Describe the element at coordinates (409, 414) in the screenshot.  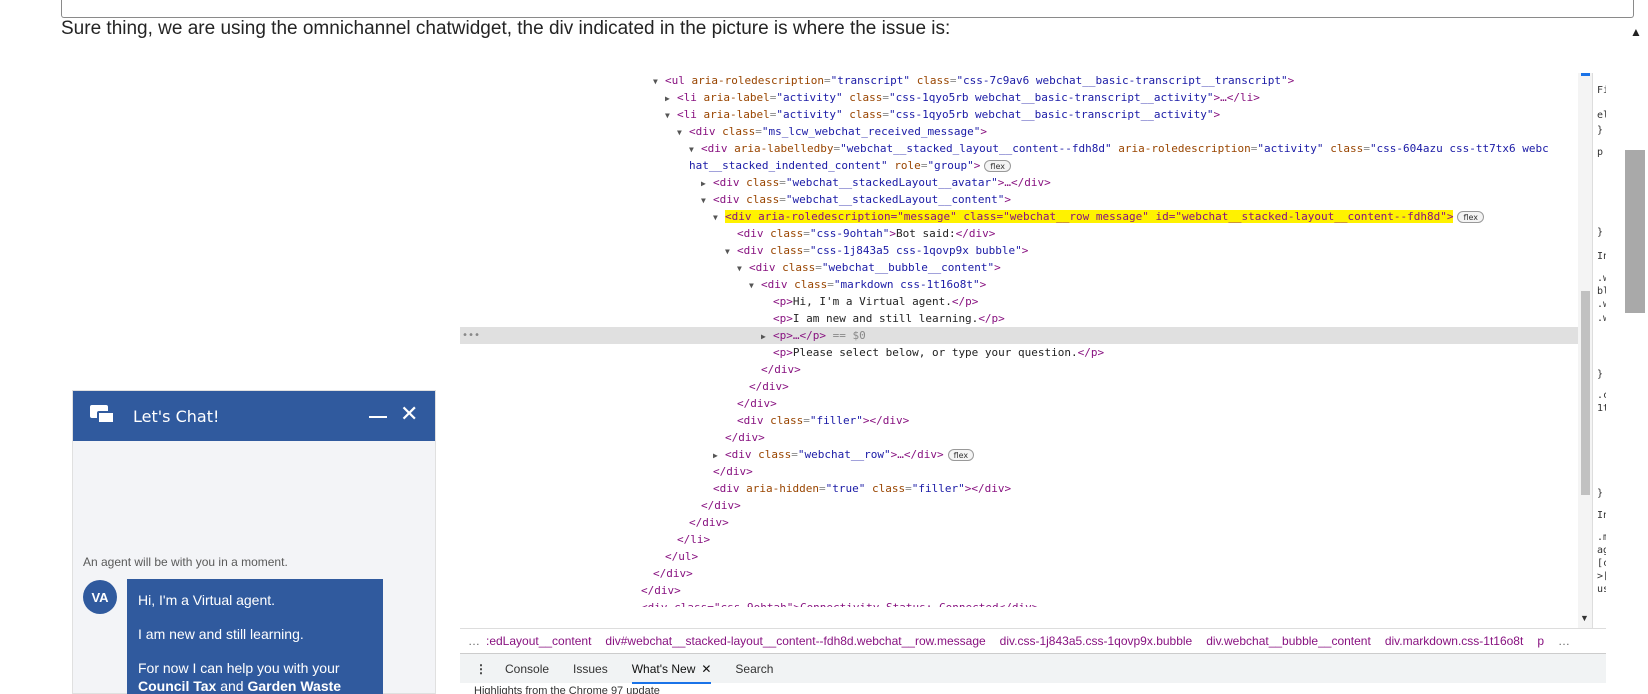
I see `close-icon: ✕` at that location.